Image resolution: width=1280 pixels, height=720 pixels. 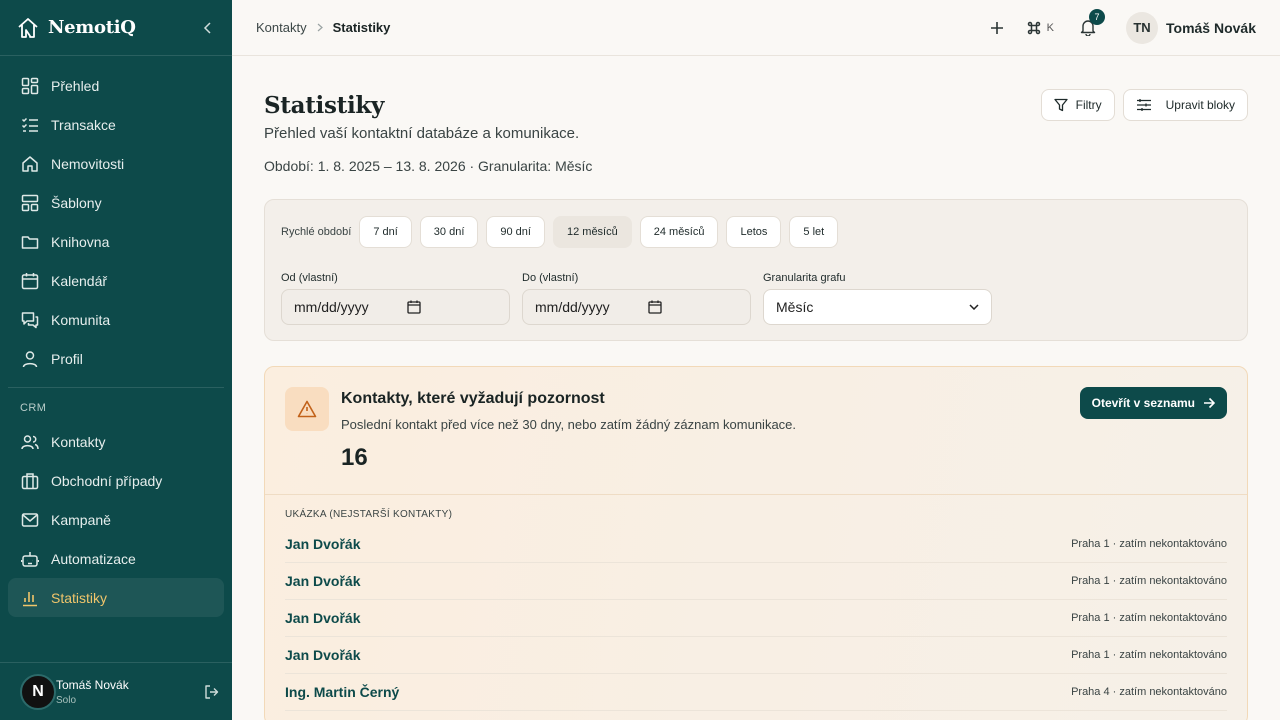 I want to click on chip-5-let: 5 let, so click(x=814, y=232).